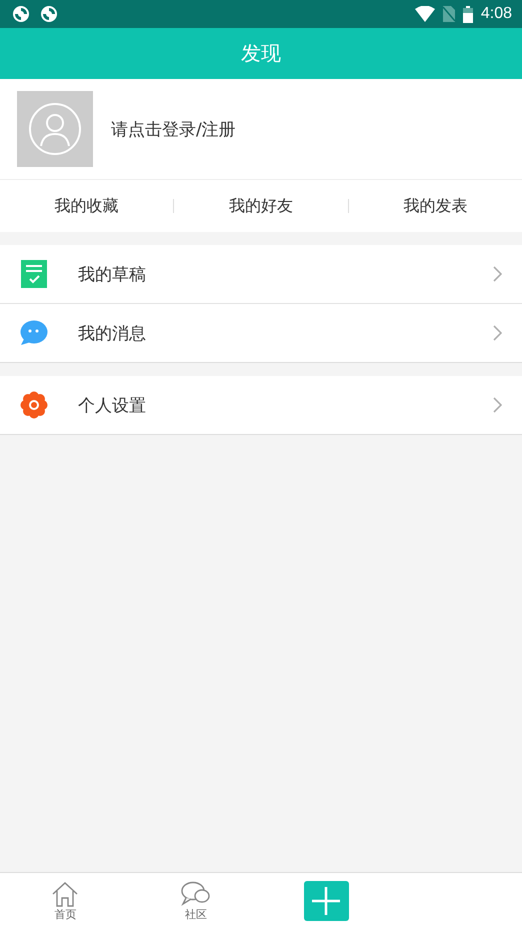 The height and width of the screenshot is (929, 522). Describe the element at coordinates (34, 405) in the screenshot. I see `flower-gear-icon` at that location.